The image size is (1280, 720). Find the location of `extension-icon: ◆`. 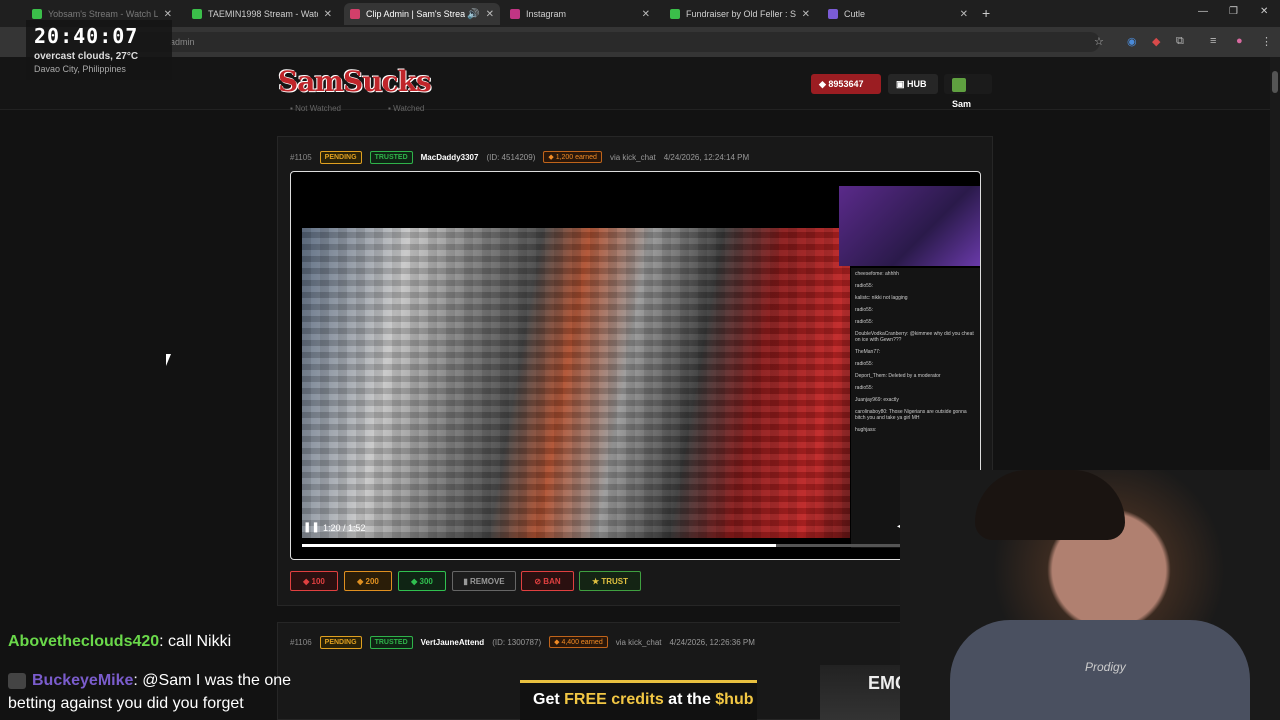

extension-icon: ◆ is located at coordinates (1156, 41).